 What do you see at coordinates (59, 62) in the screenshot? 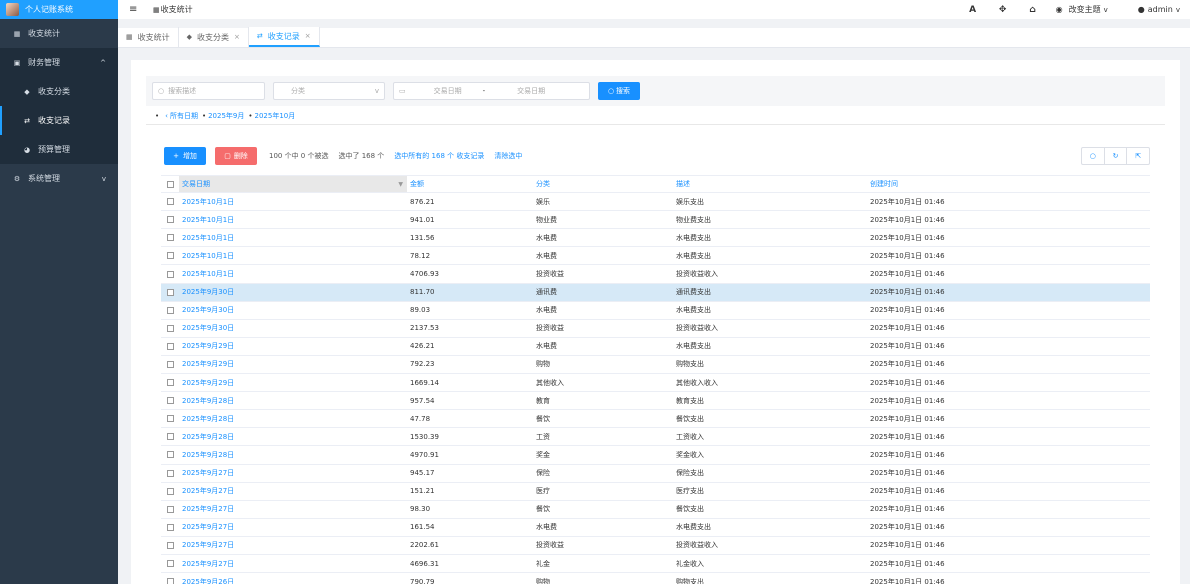
I see `sidebar-item-finance: ▣ 财务管理 ^` at bounding box center [59, 62].